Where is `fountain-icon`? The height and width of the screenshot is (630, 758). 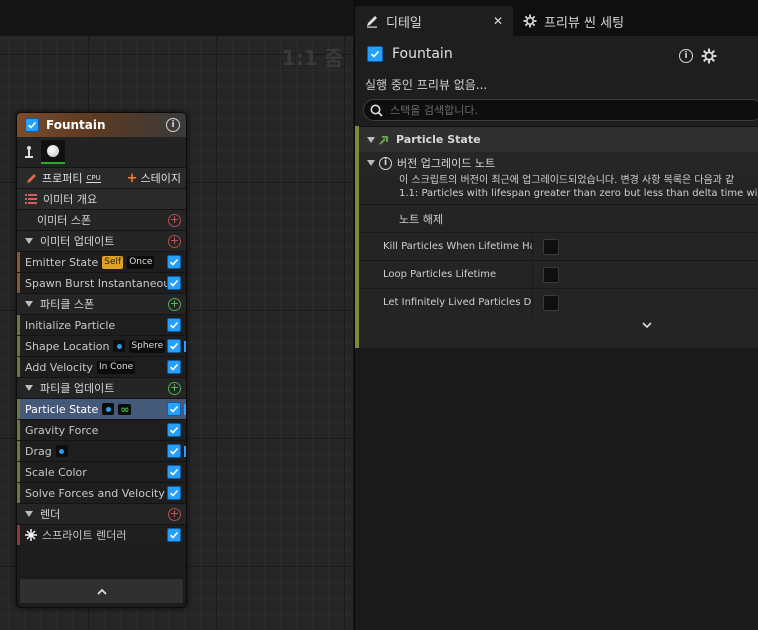 fountain-icon is located at coordinates (29, 152).